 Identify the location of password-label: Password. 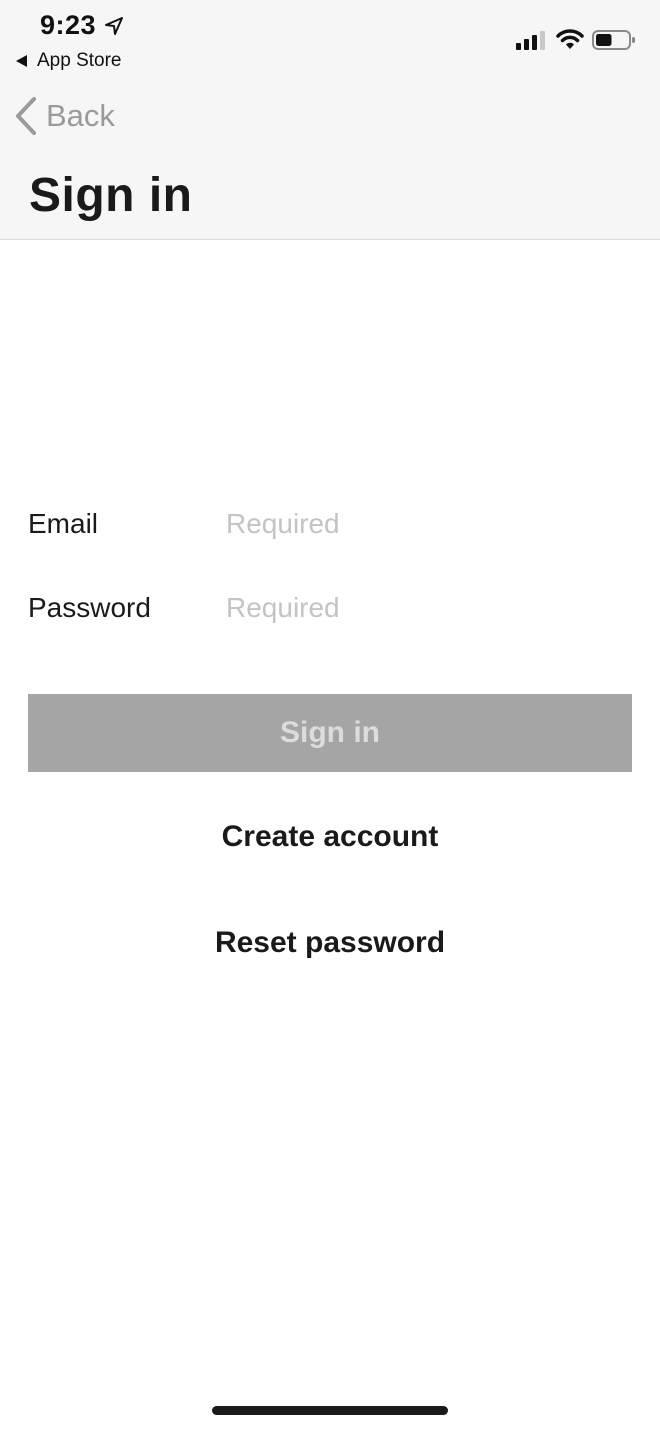
(89, 607).